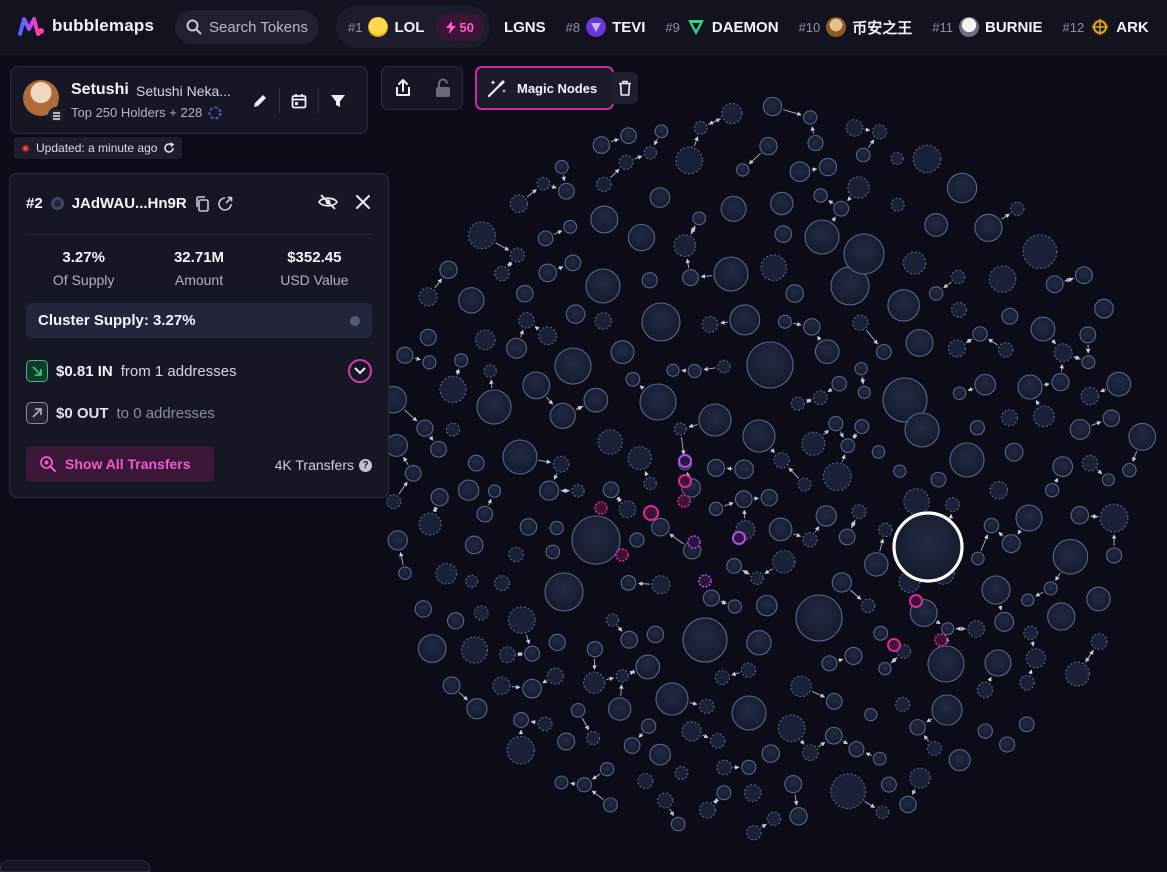 This screenshot has width=1167, height=872. What do you see at coordinates (1106, 27) in the screenshot?
I see `ticker-item-ark: #12 ARK` at bounding box center [1106, 27].